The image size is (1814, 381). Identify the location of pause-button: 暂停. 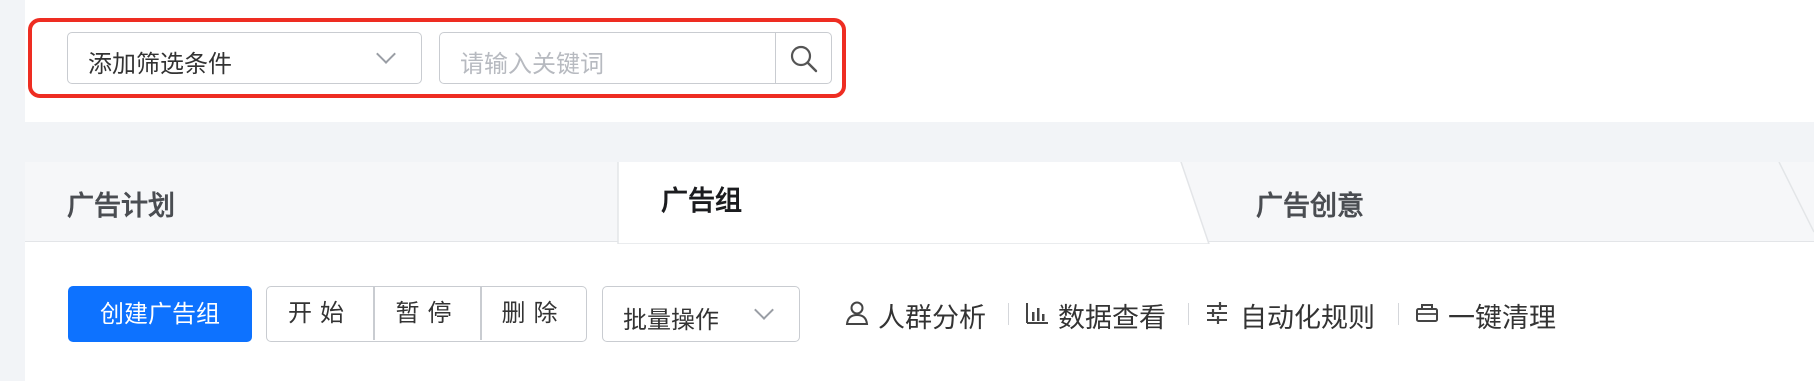
(427, 313).